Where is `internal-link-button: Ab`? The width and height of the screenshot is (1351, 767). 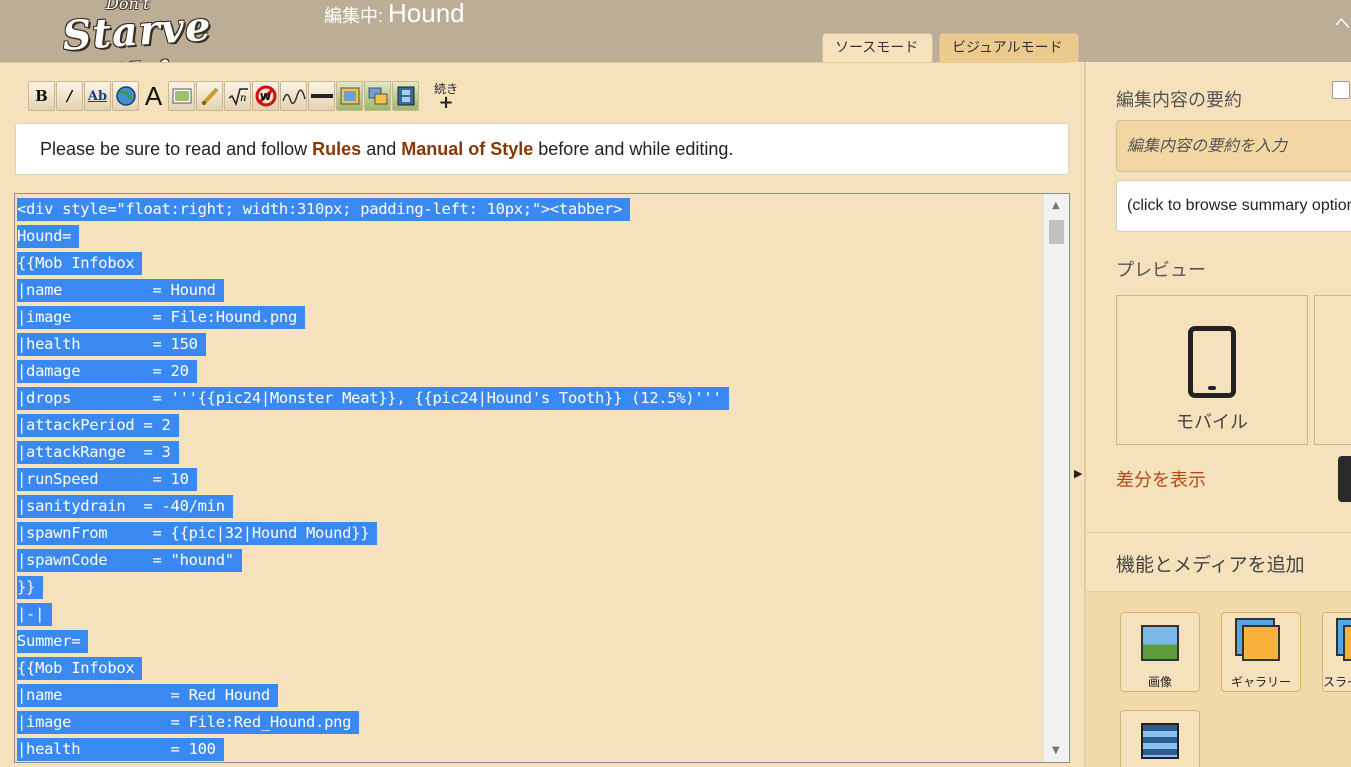 internal-link-button: Ab is located at coordinates (97, 96).